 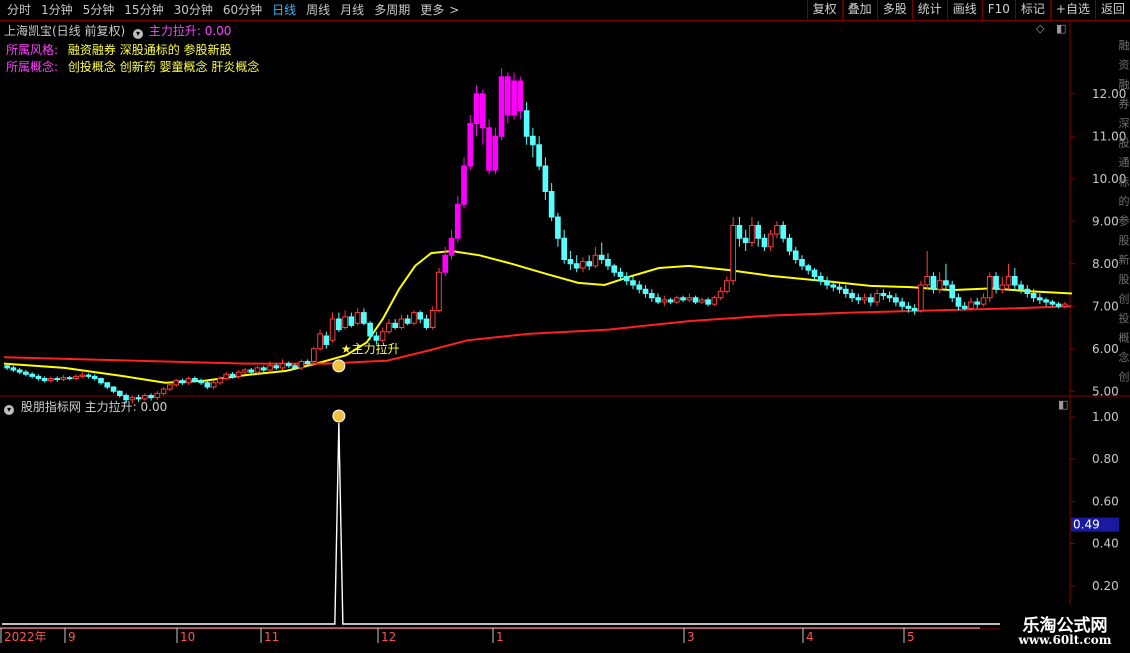 I want to click on indicator-label: 主力拉升: 0.00, so click(x=190, y=31).